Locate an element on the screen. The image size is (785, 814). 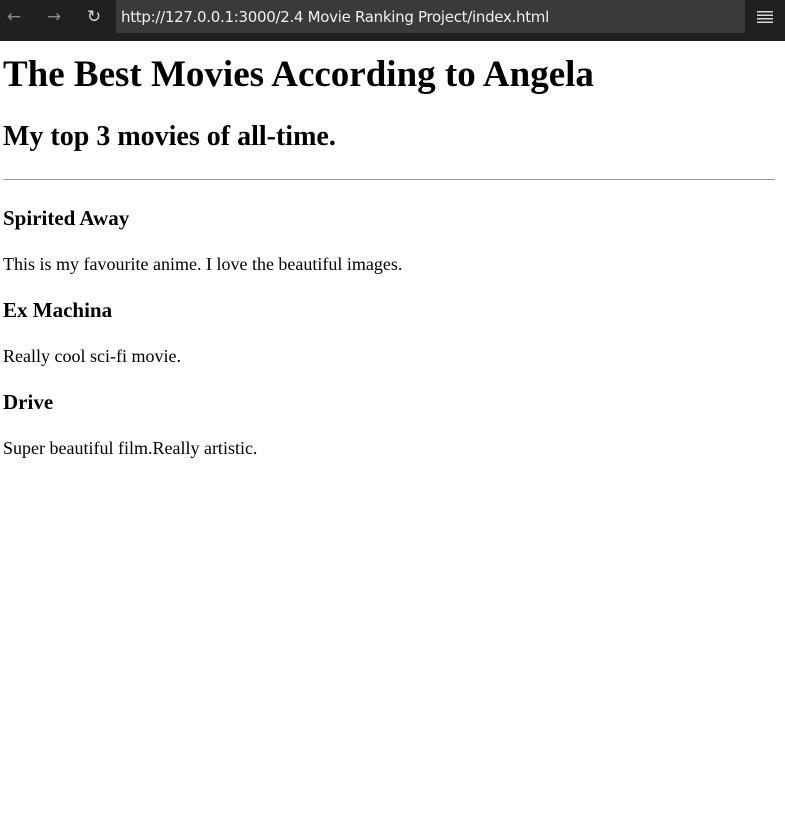
movie-title: Ex Machina is located at coordinates (58, 310).